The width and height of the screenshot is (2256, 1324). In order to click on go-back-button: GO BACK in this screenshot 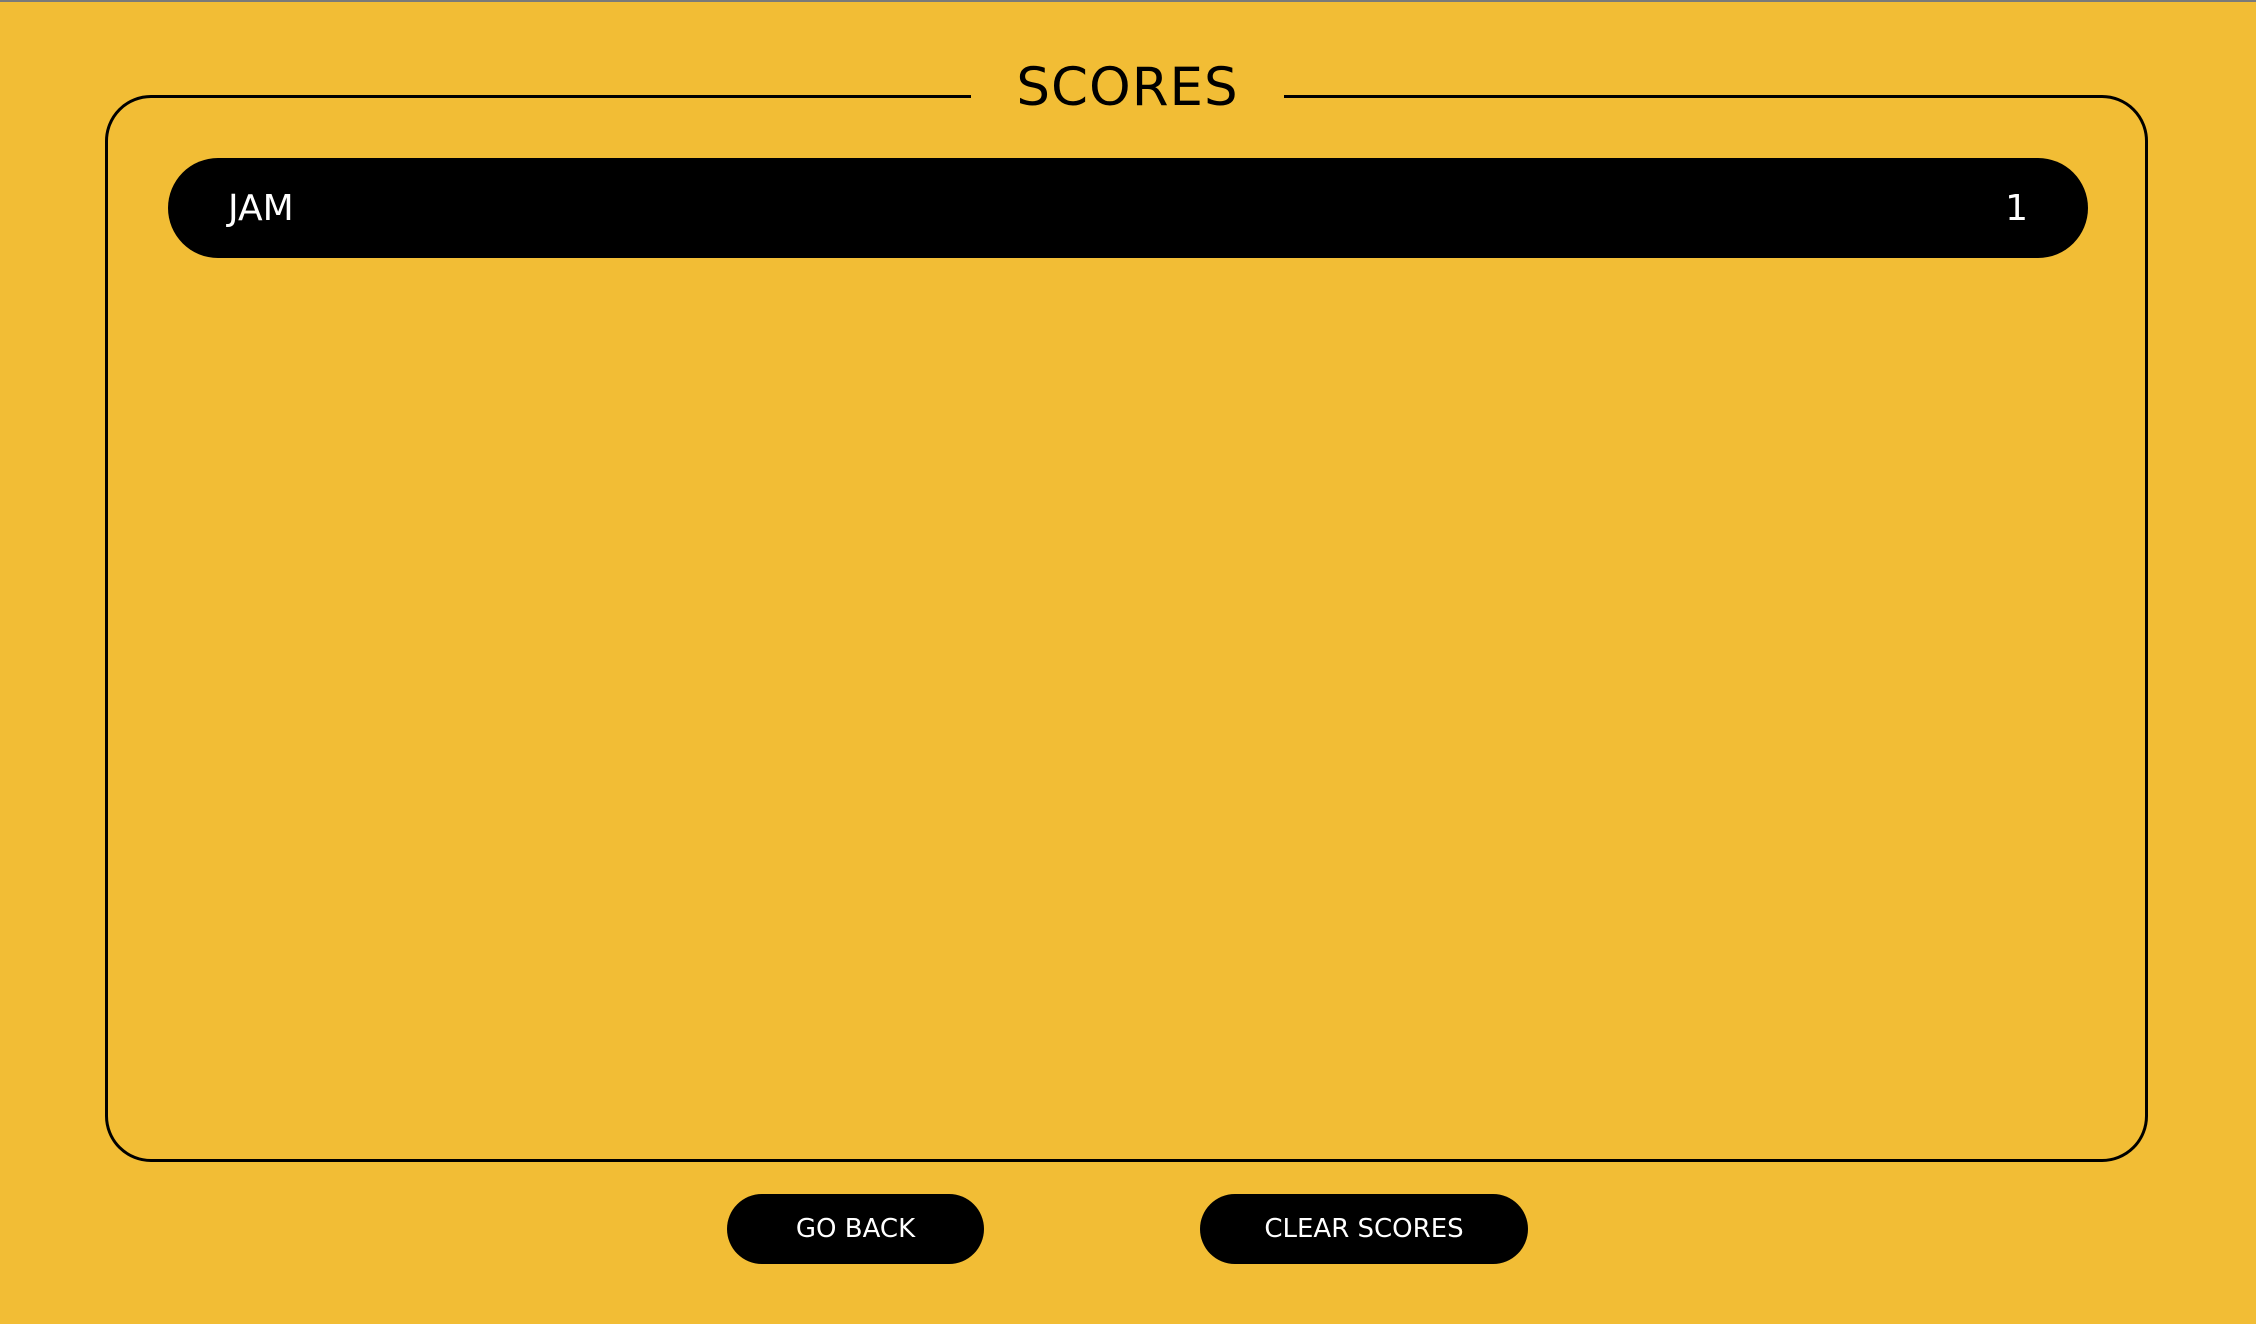, I will do `click(855, 1229)`.